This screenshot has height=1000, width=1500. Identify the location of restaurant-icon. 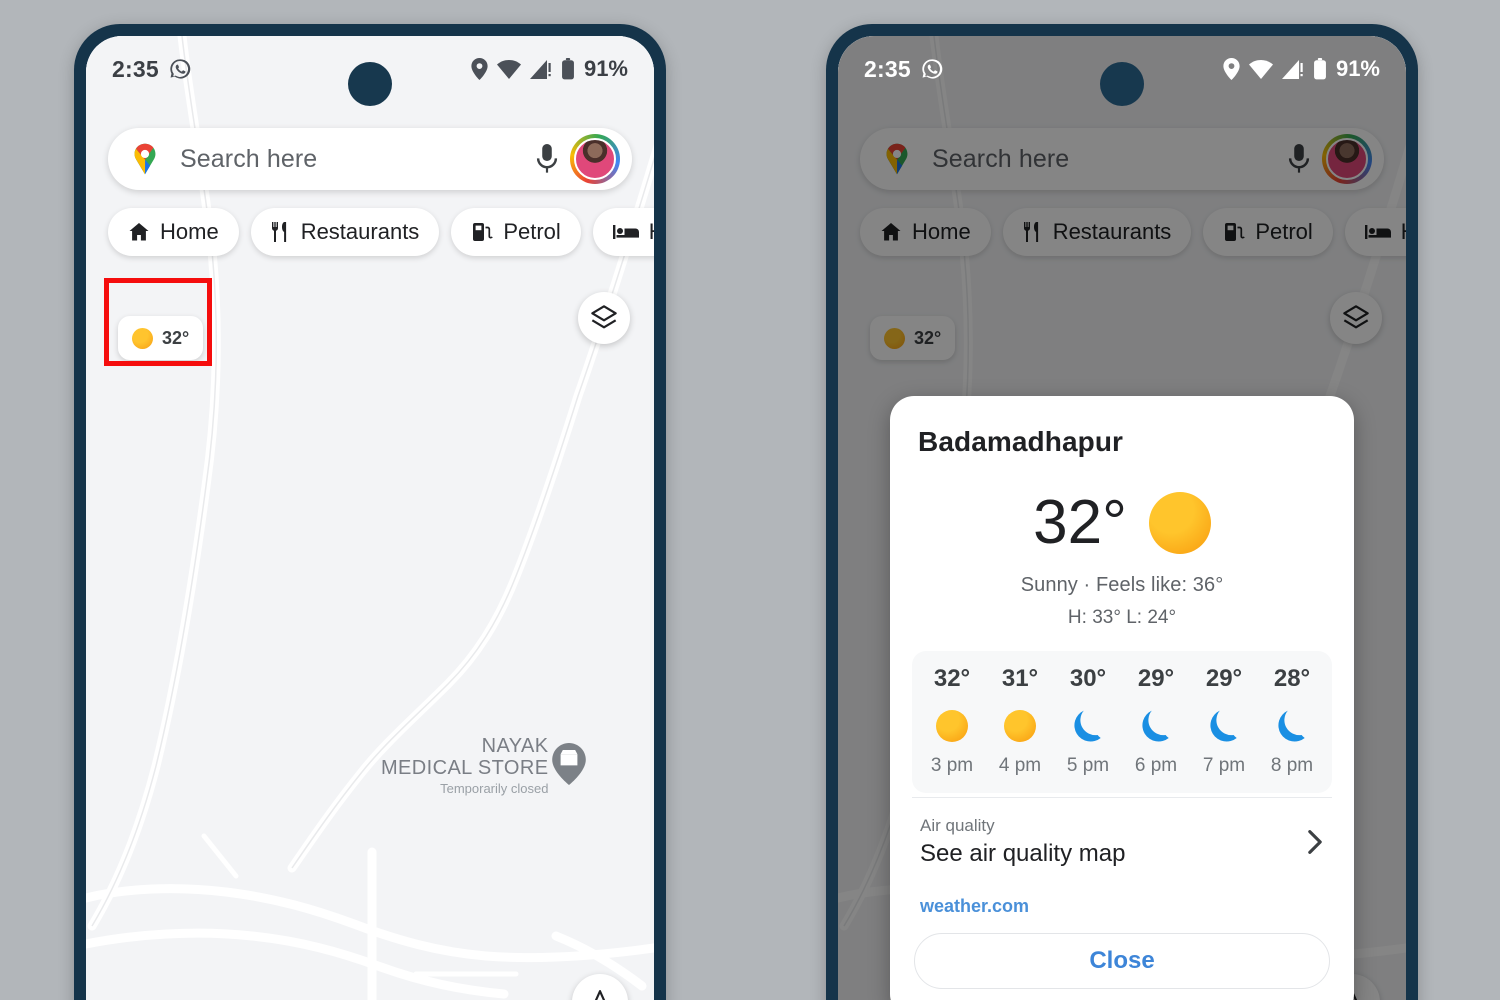
(281, 232).